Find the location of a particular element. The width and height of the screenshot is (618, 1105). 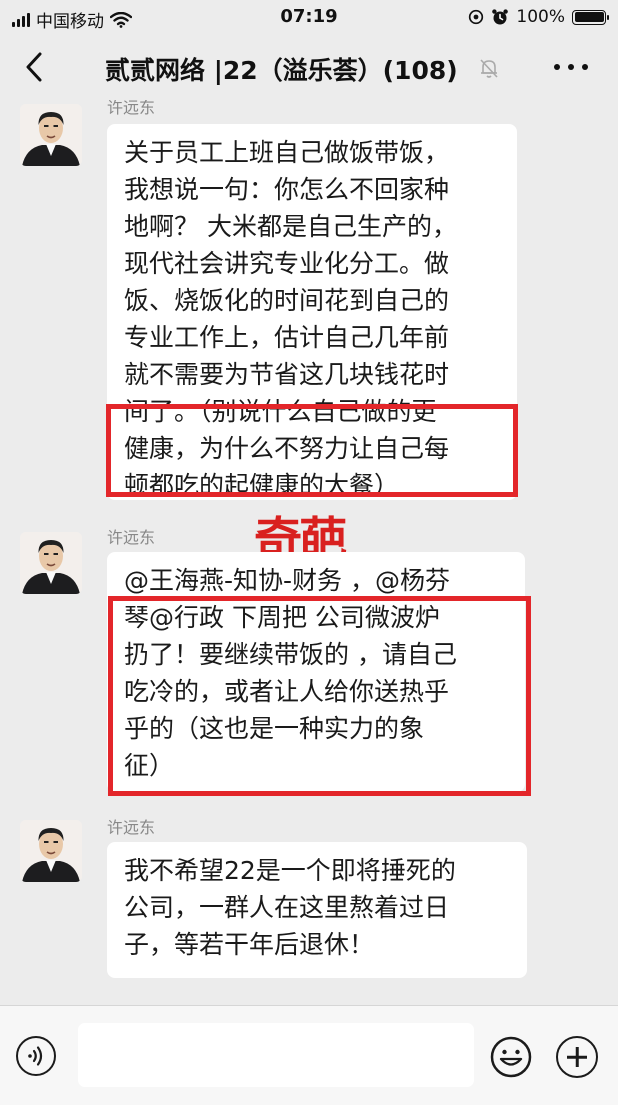

emoji-button is located at coordinates (511, 1057).